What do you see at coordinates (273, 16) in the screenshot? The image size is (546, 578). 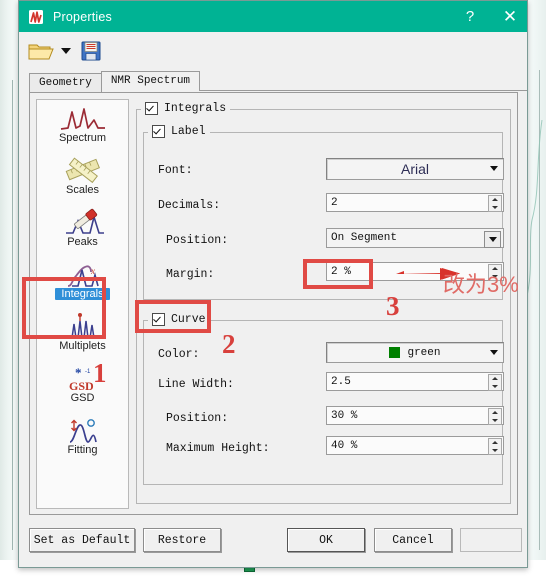 I see `dialog-titlebar: Properties ? ✕` at bounding box center [273, 16].